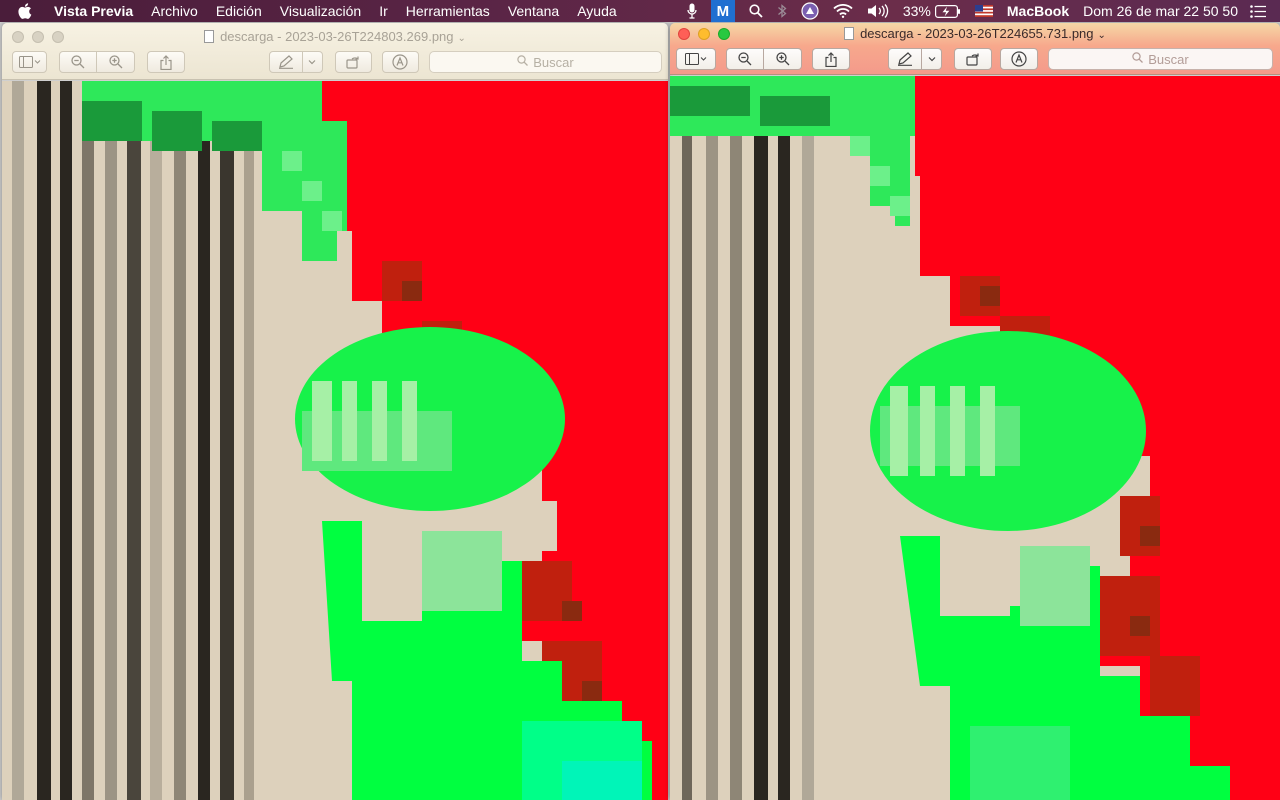  I want to click on menu-ayuda: Ayuda, so click(596, 11).